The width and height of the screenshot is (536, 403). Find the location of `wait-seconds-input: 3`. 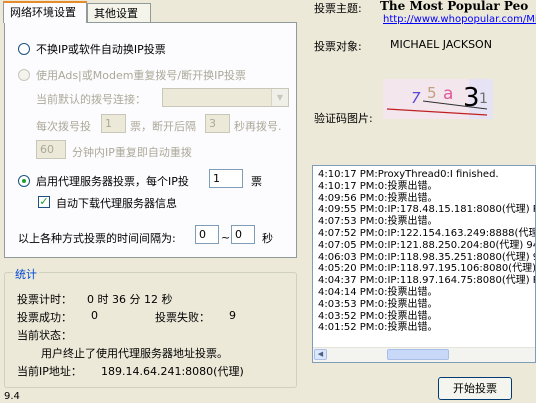

wait-seconds-input: 3 is located at coordinates (217, 123).